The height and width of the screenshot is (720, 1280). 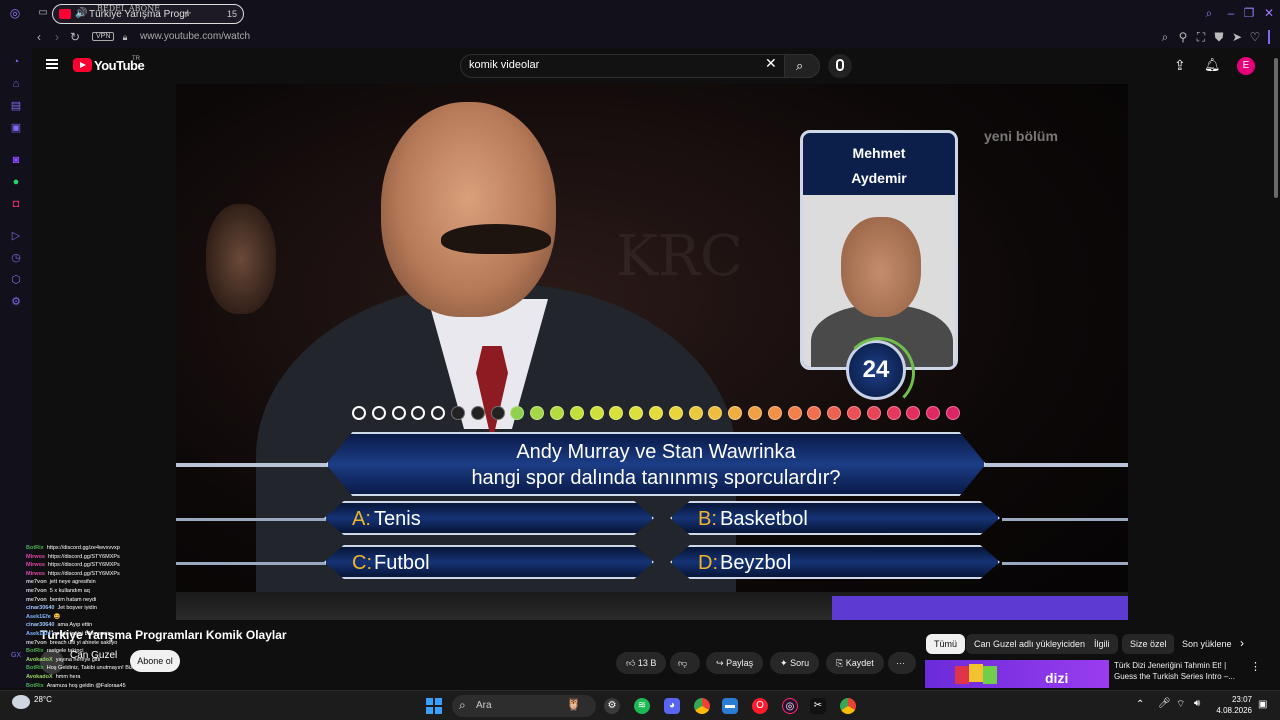 I want to click on spotify-icon: ≋, so click(x=642, y=706).